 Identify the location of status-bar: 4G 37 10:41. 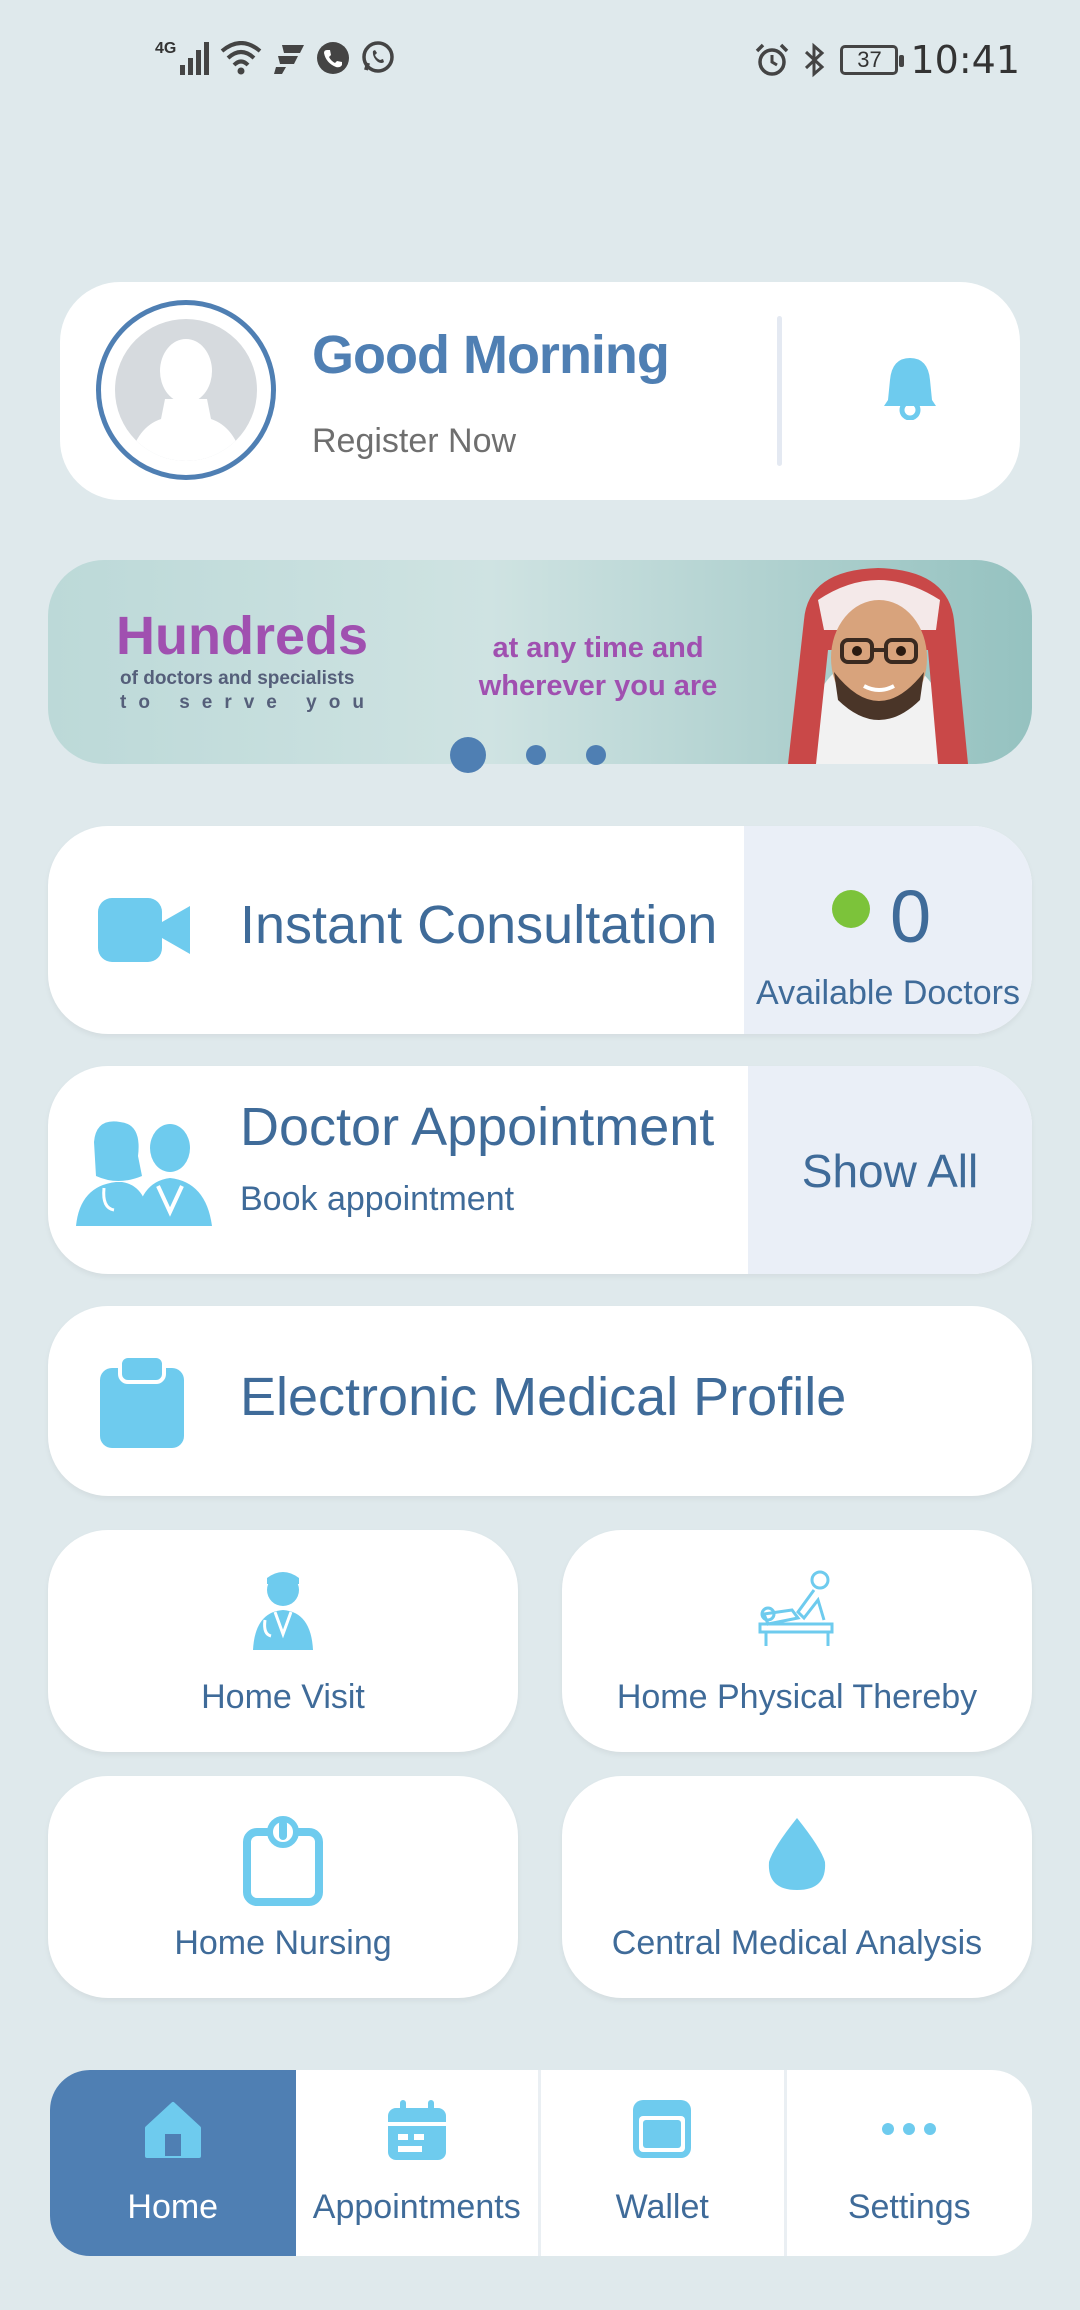
(540, 60).